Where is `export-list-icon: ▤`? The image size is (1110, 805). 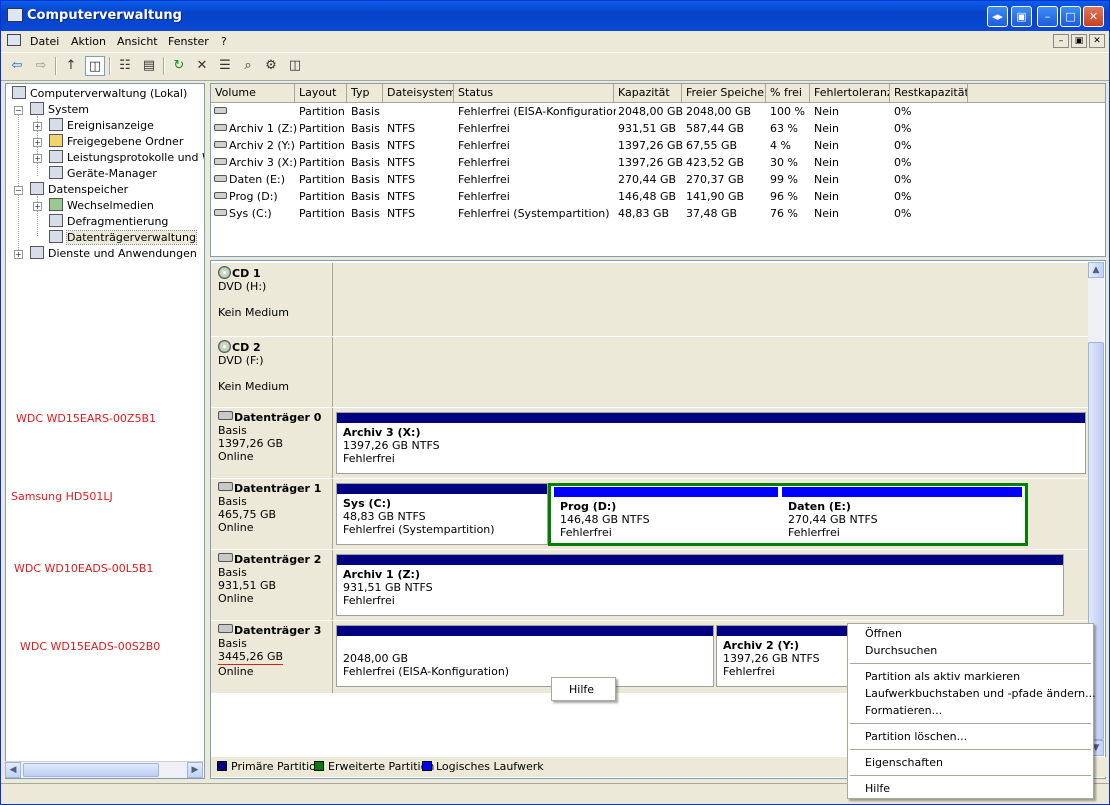 export-list-icon: ▤ is located at coordinates (149, 66).